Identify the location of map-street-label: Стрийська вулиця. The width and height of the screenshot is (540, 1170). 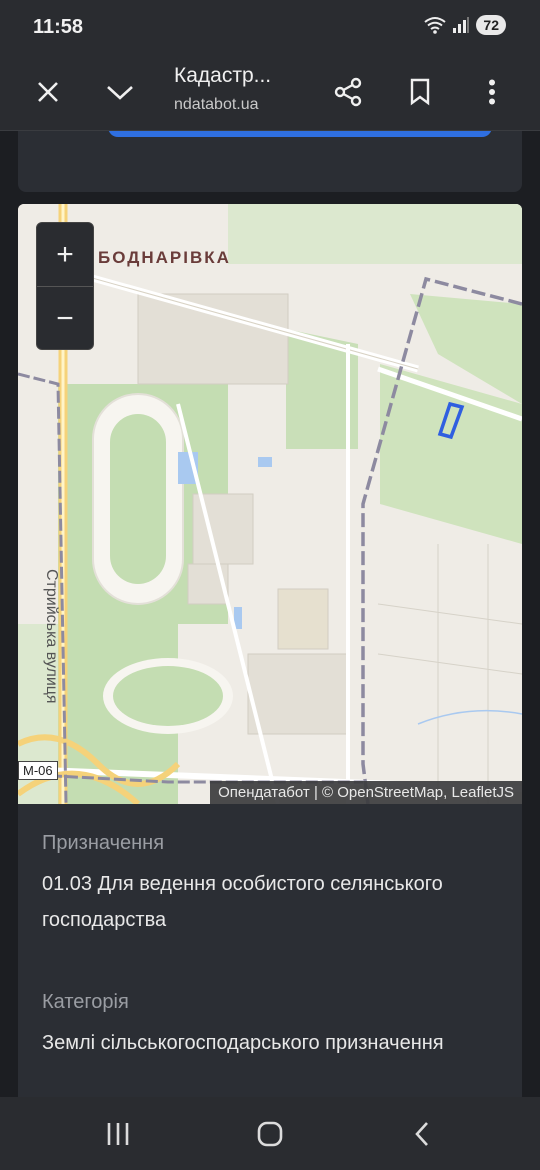
(51, 636).